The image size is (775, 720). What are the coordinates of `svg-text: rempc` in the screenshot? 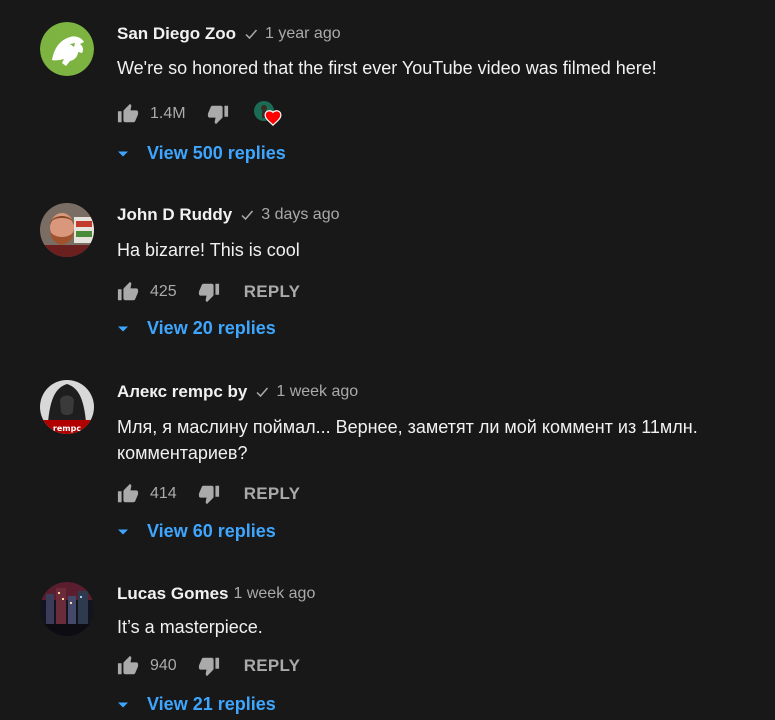 It's located at (67, 428).